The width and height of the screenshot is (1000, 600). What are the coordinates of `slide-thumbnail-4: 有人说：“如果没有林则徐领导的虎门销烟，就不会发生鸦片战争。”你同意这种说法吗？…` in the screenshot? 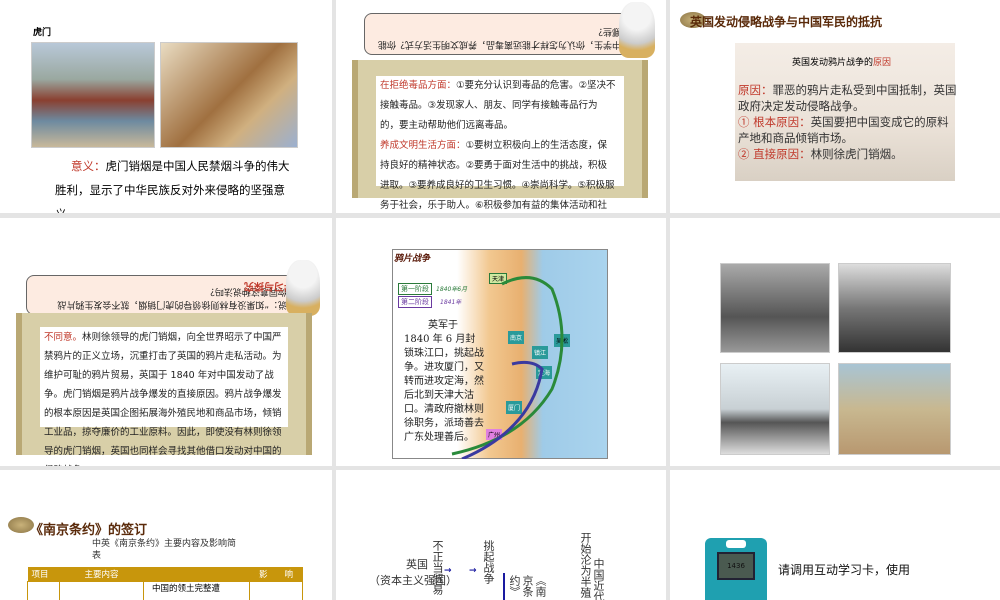 It's located at (166, 342).